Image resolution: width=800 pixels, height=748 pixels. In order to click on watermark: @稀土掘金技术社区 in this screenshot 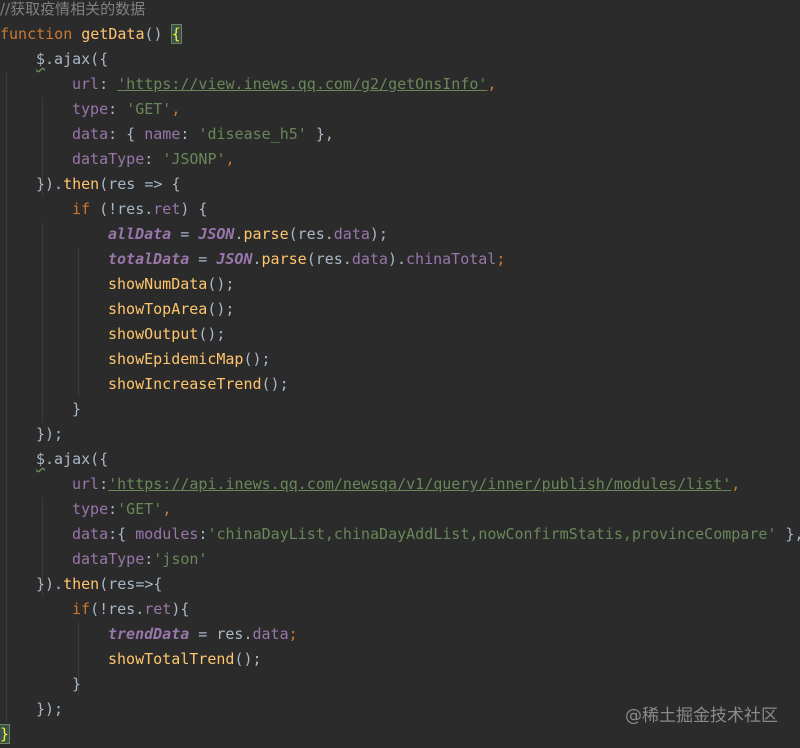, I will do `click(701, 716)`.